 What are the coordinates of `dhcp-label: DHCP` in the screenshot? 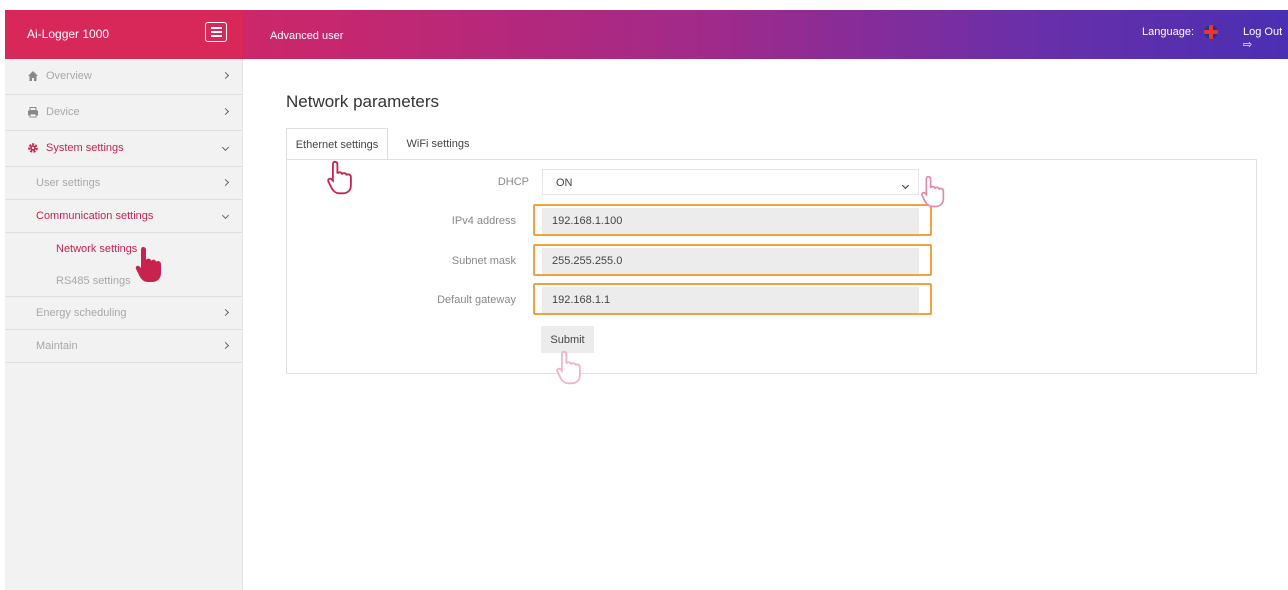 It's located at (513, 182).